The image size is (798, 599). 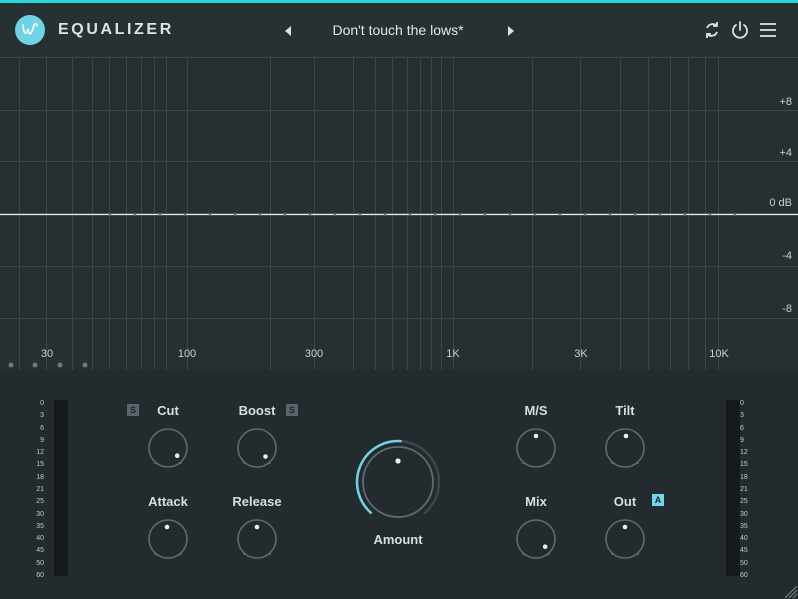 I want to click on boost-sidechain-tag: S, so click(x=292, y=410).